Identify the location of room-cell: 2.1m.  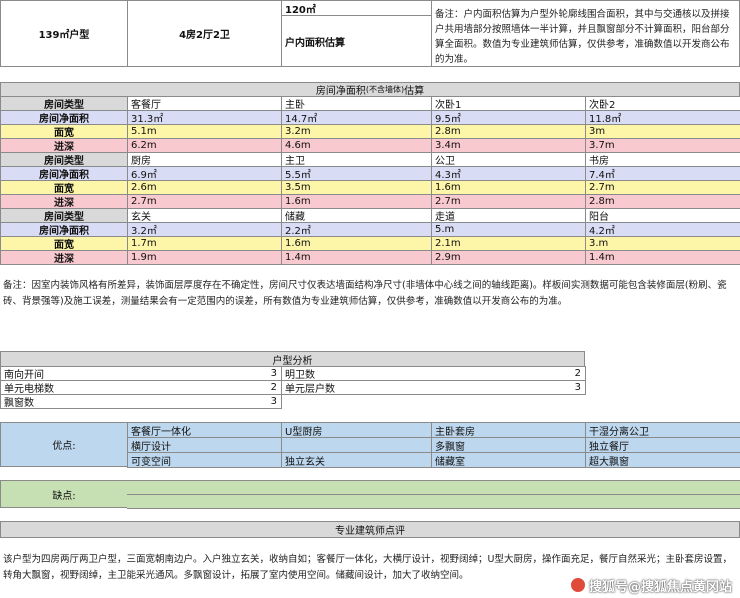
(508, 243).